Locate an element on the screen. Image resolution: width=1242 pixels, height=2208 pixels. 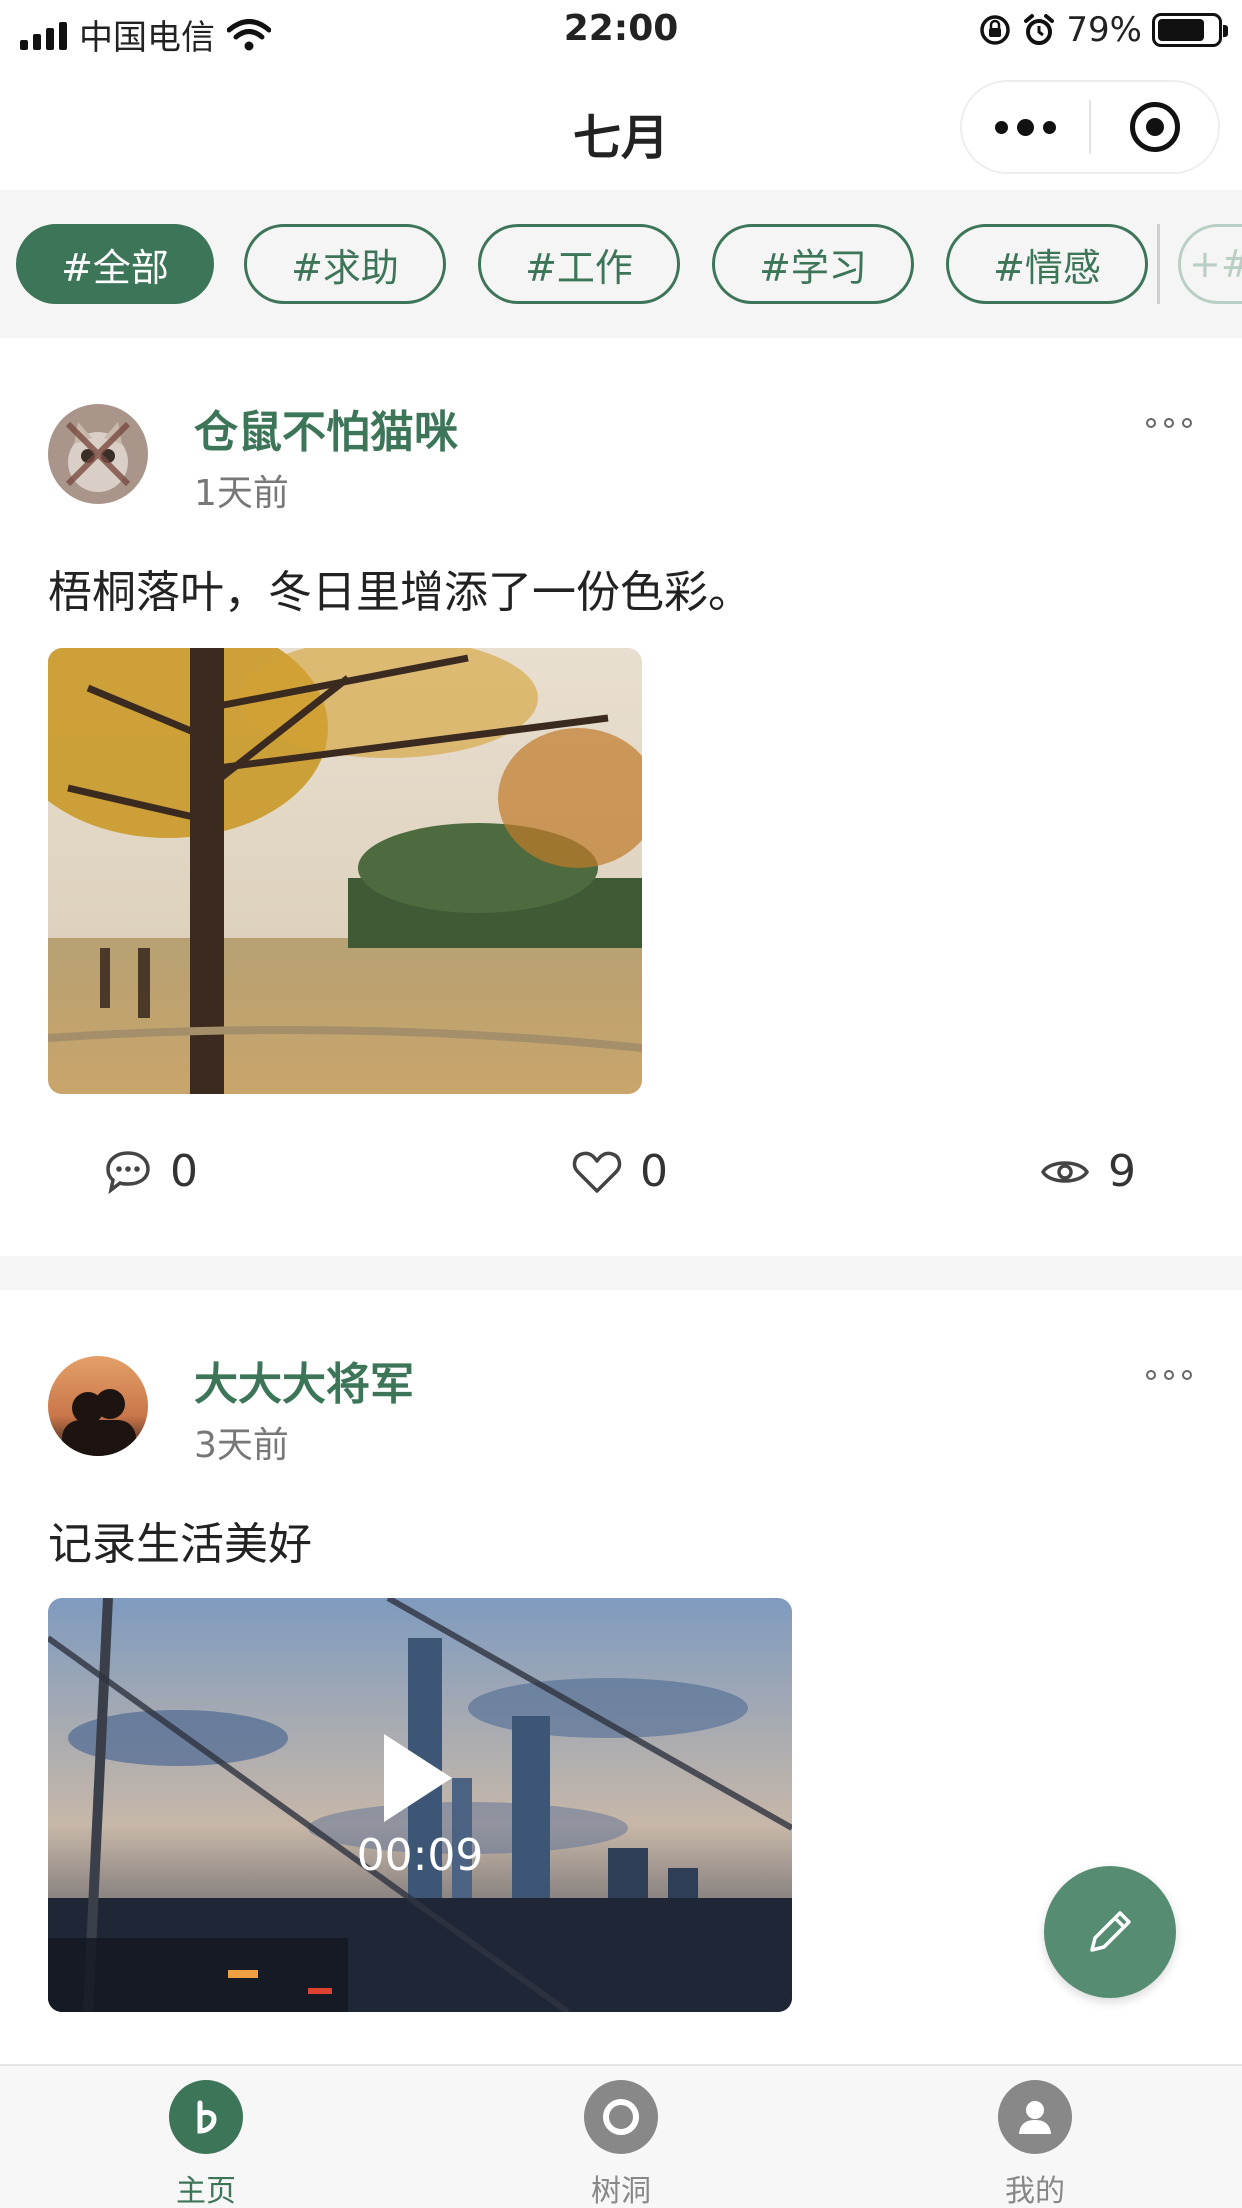
status-bar: 中国电信 22:00 79% is located at coordinates (621, 31).